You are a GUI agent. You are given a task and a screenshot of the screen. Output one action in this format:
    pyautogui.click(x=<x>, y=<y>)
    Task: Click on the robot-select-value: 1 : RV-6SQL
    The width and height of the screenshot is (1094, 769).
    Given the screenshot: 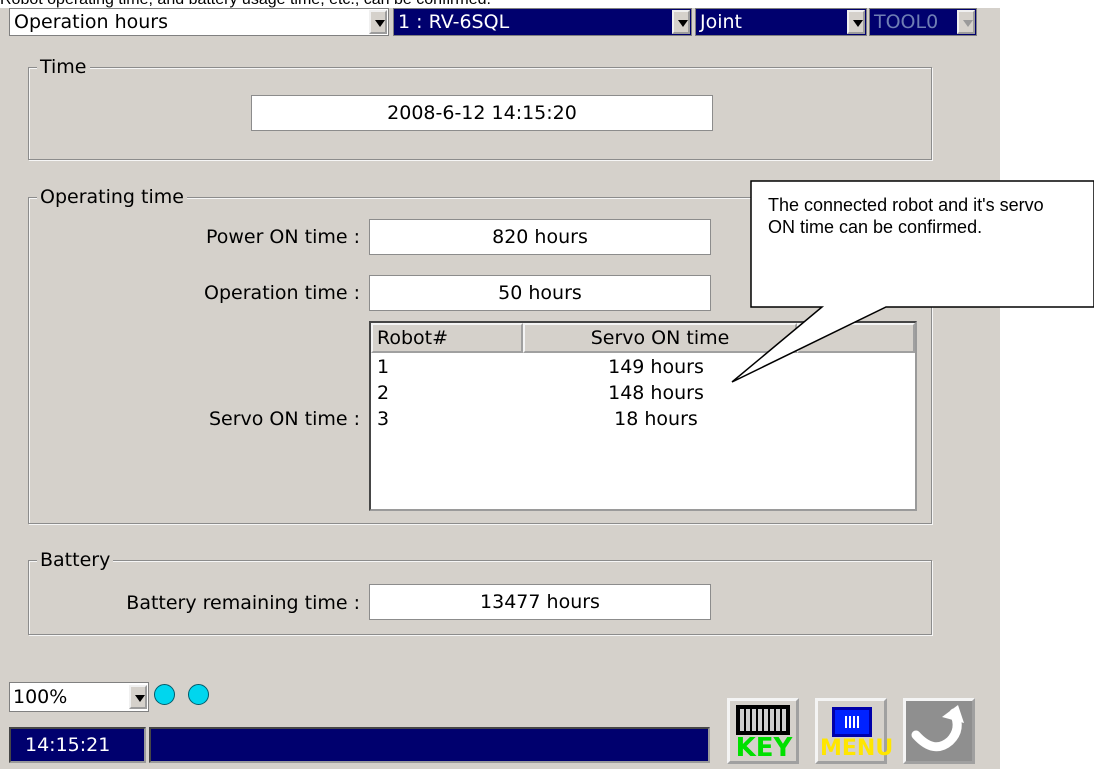 What is the action you would take?
    pyautogui.click(x=454, y=22)
    